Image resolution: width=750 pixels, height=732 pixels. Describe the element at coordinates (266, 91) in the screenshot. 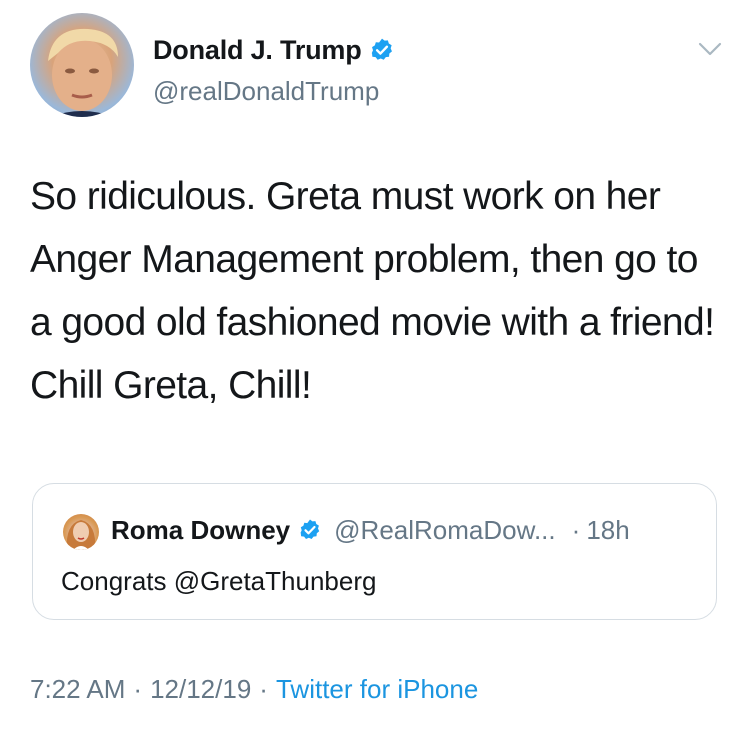

I see `author-handle: @realDonaldTrump` at that location.